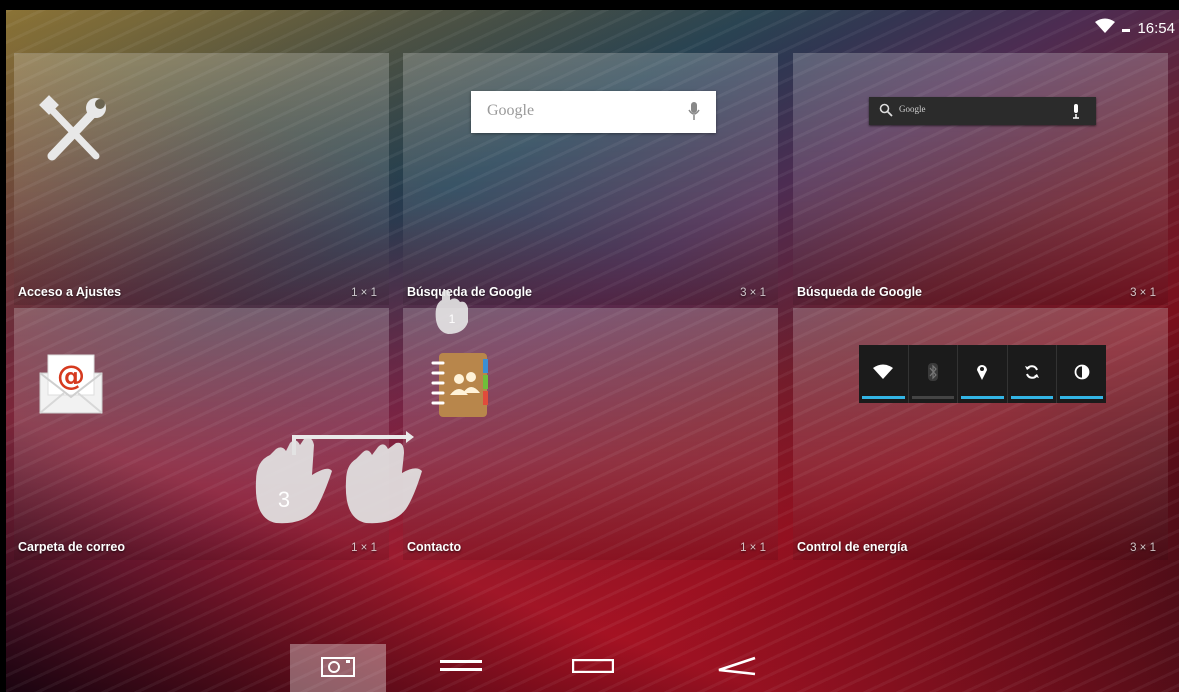  What do you see at coordinates (592, 27) in the screenshot?
I see `status-bar: 16:54` at bounding box center [592, 27].